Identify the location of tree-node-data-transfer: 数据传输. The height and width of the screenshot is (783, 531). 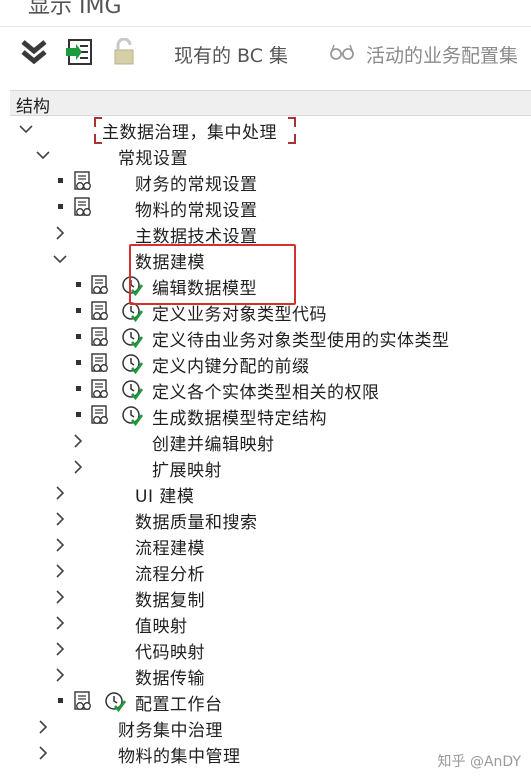
(265, 676).